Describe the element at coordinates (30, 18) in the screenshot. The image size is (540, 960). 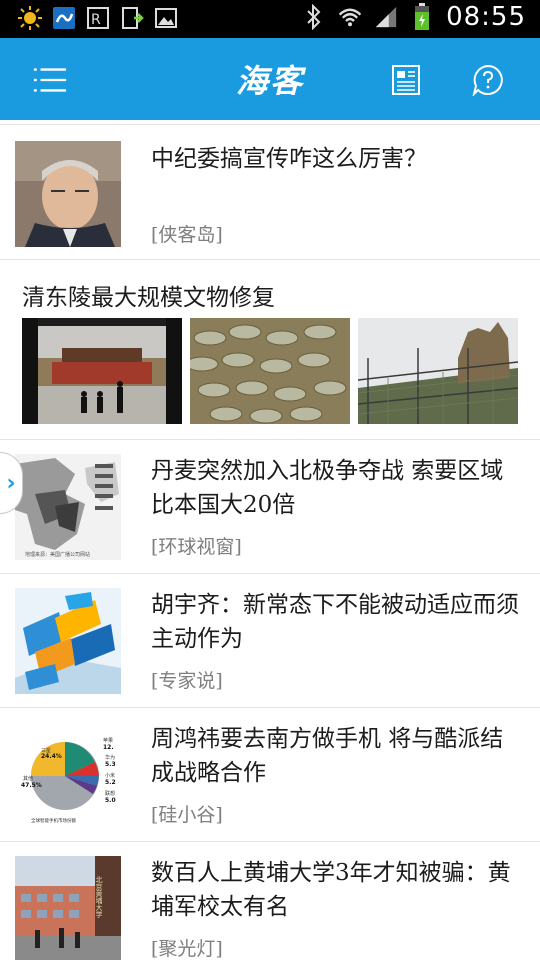
I see `sun-icon` at that location.